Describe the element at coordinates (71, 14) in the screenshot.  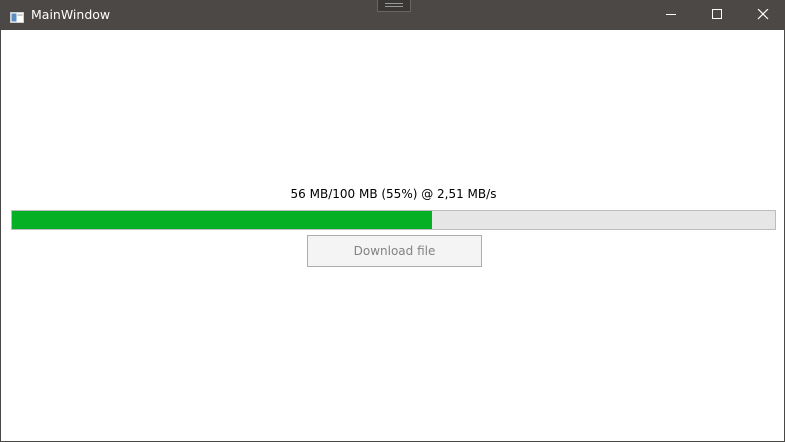
I see `window-title: MainWindow` at that location.